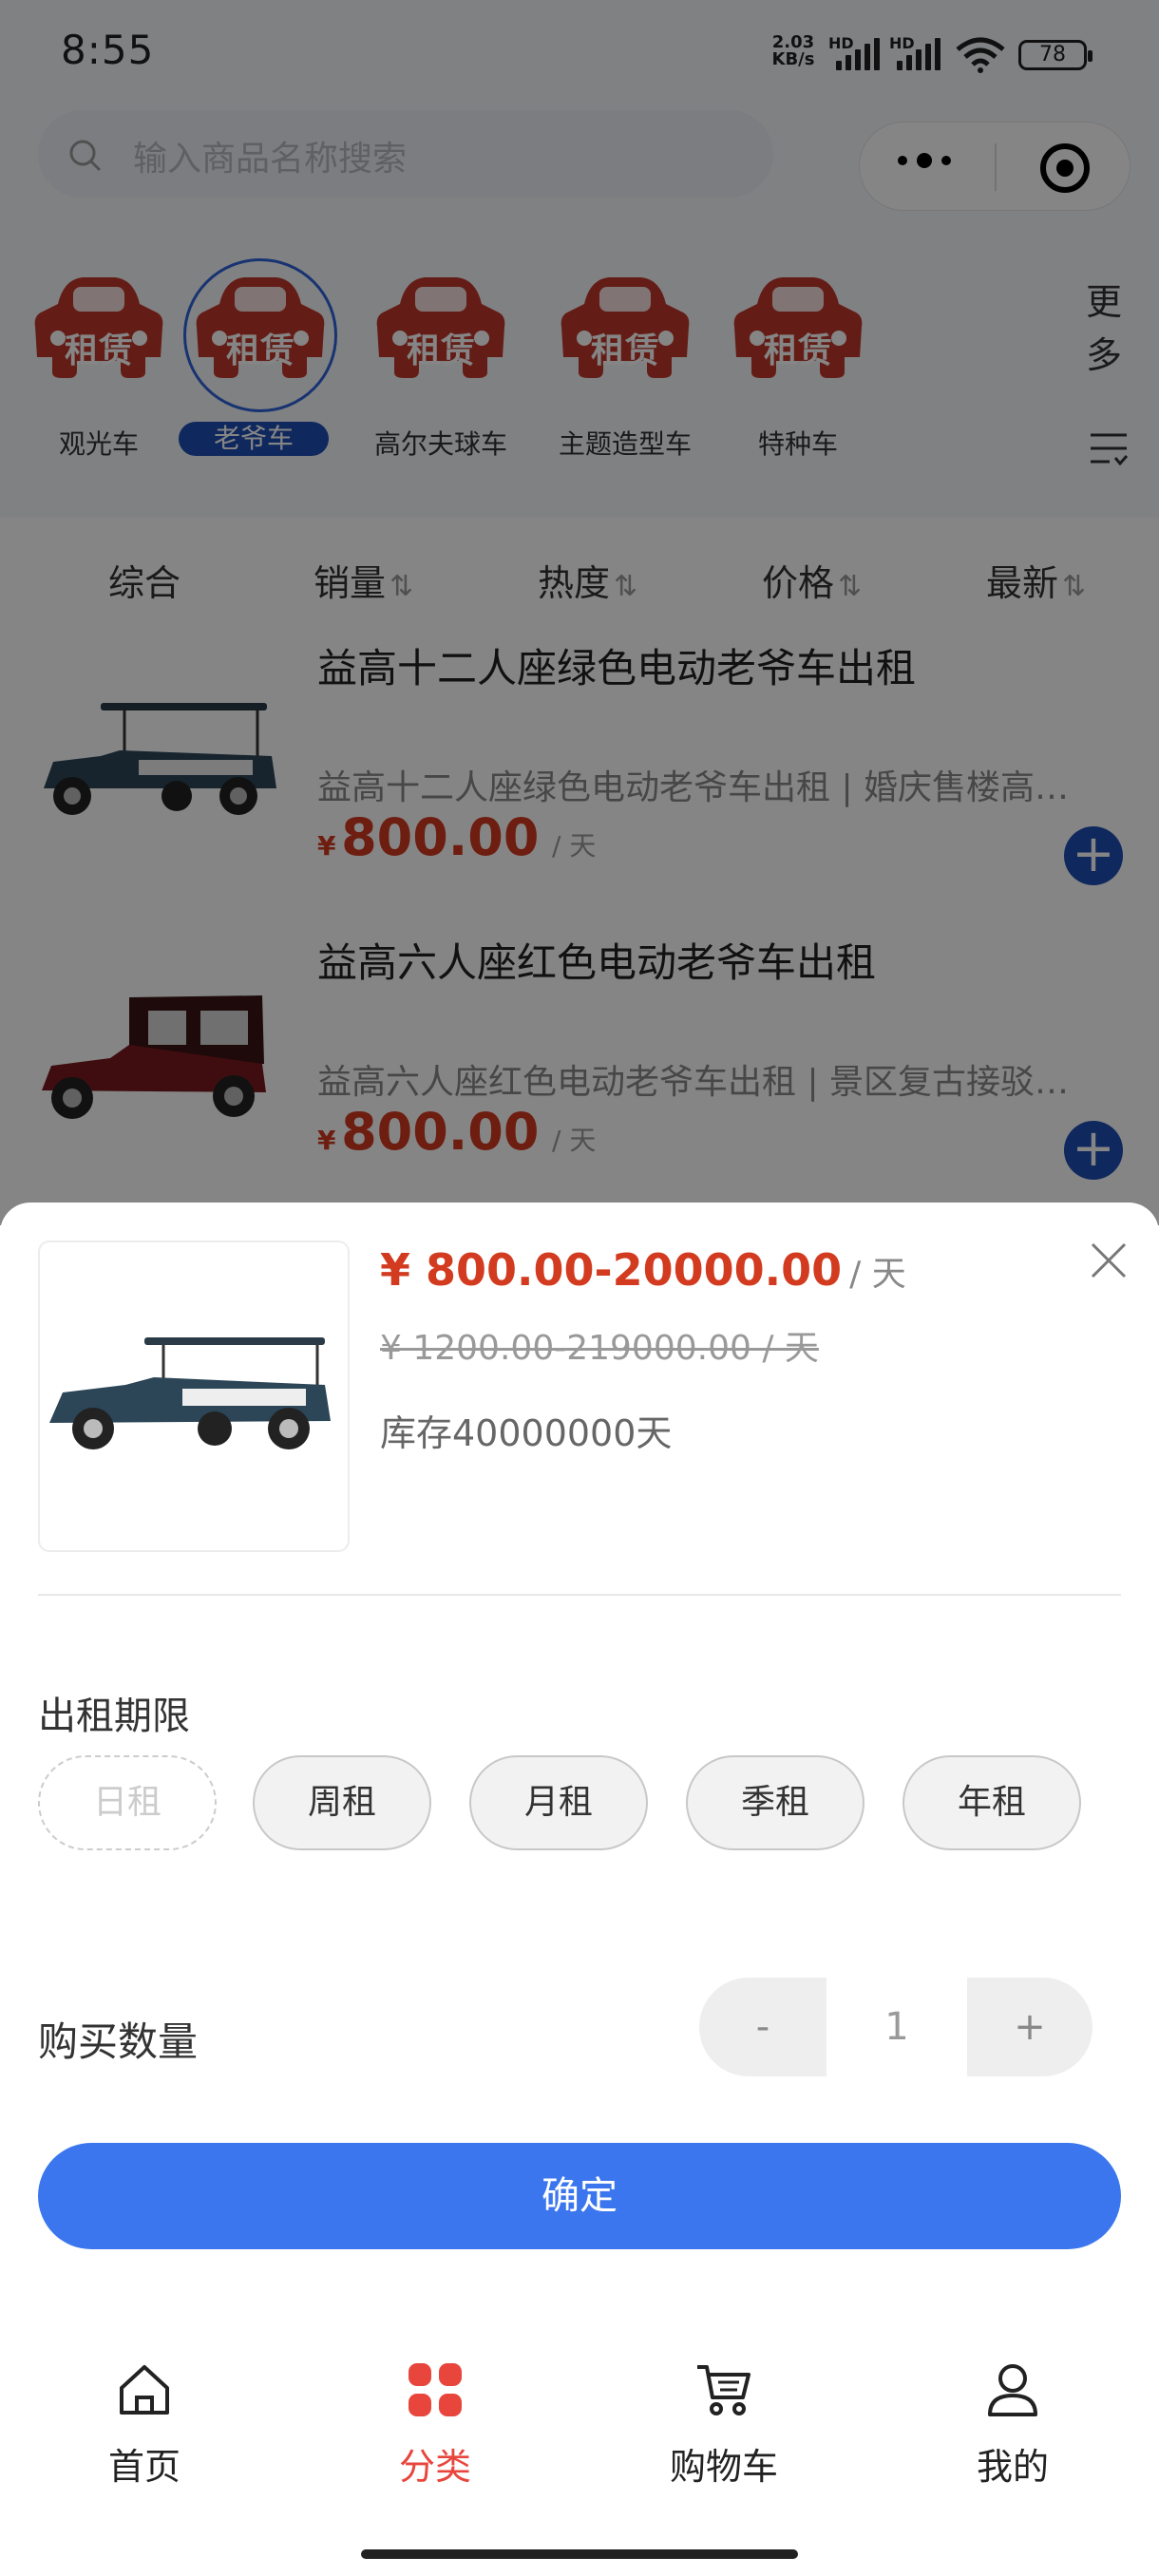 This screenshot has width=1159, height=2576. Describe the element at coordinates (1029, 2027) in the screenshot. I see `increase-button: +` at that location.